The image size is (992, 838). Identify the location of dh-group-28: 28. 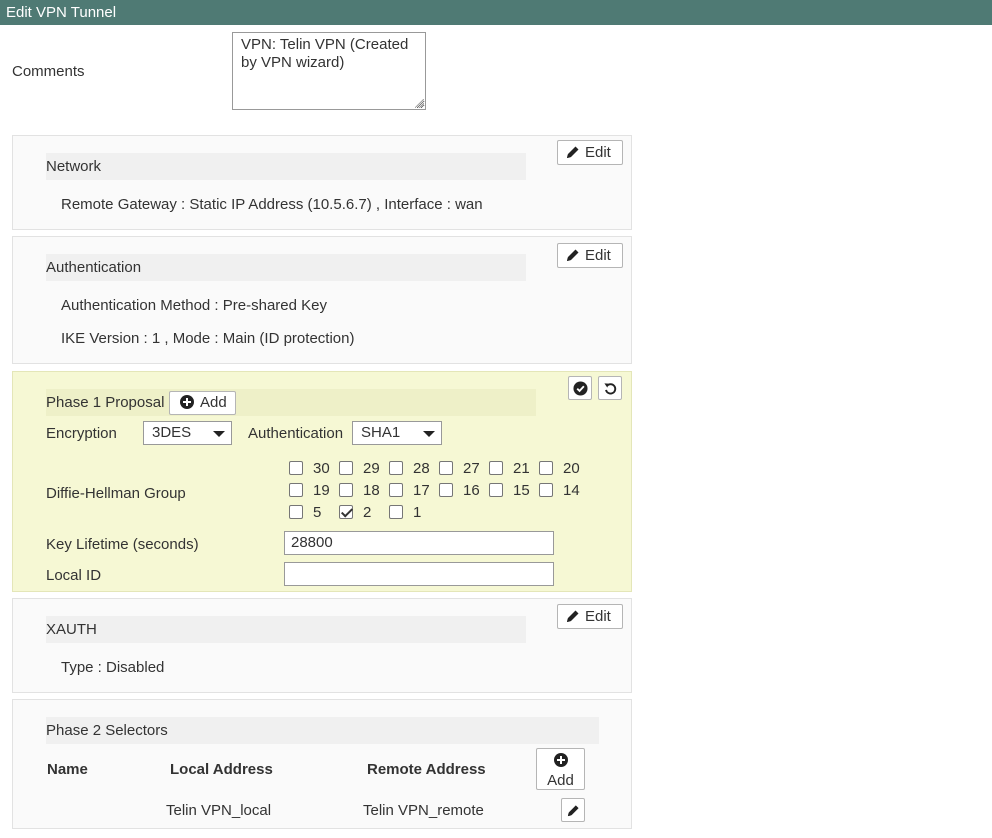
(409, 469).